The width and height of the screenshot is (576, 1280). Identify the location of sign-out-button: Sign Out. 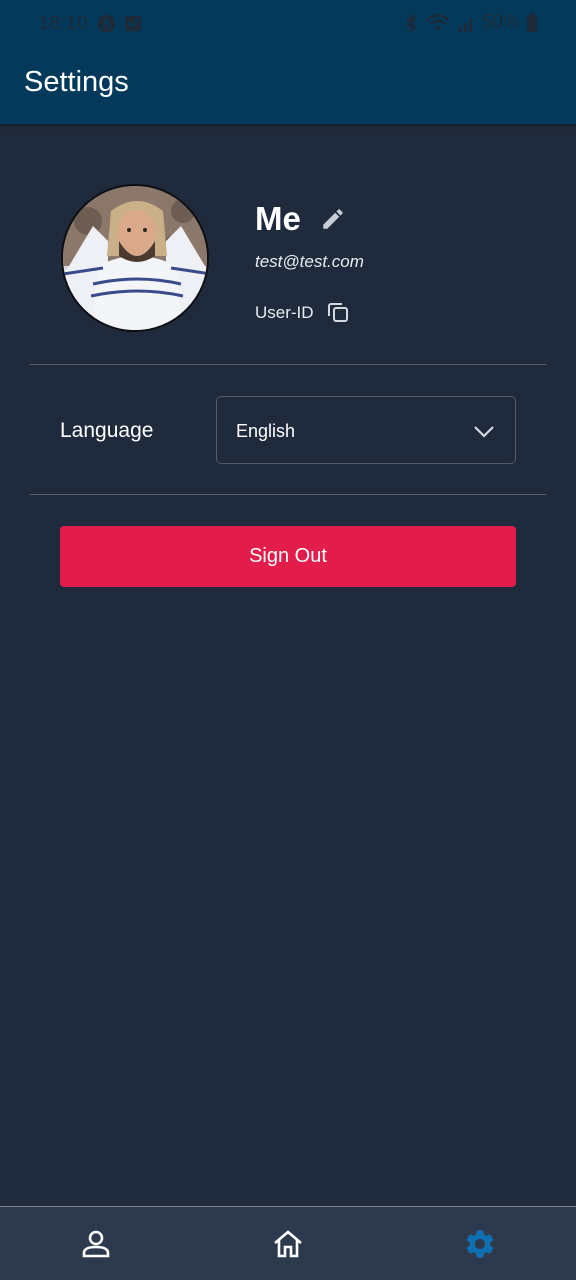
(288, 556).